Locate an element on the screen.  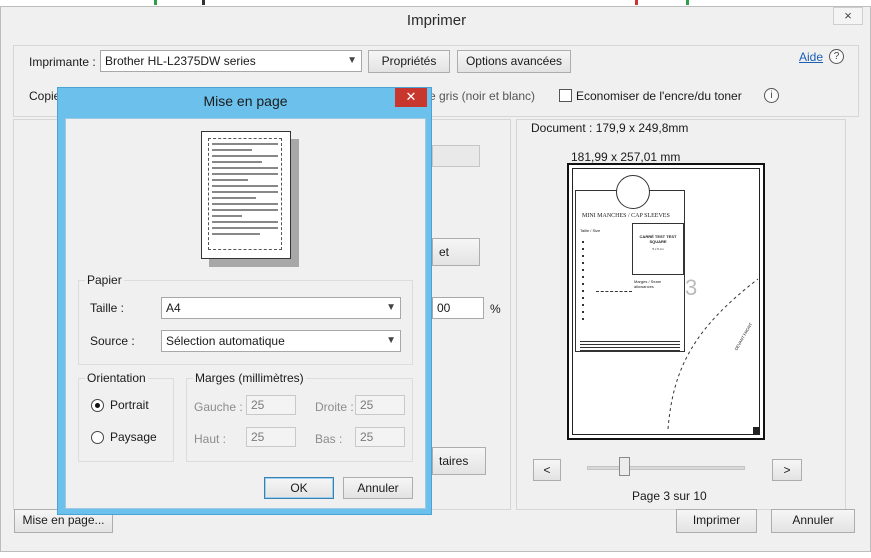
left-margin-input: 25 is located at coordinates (271, 405).